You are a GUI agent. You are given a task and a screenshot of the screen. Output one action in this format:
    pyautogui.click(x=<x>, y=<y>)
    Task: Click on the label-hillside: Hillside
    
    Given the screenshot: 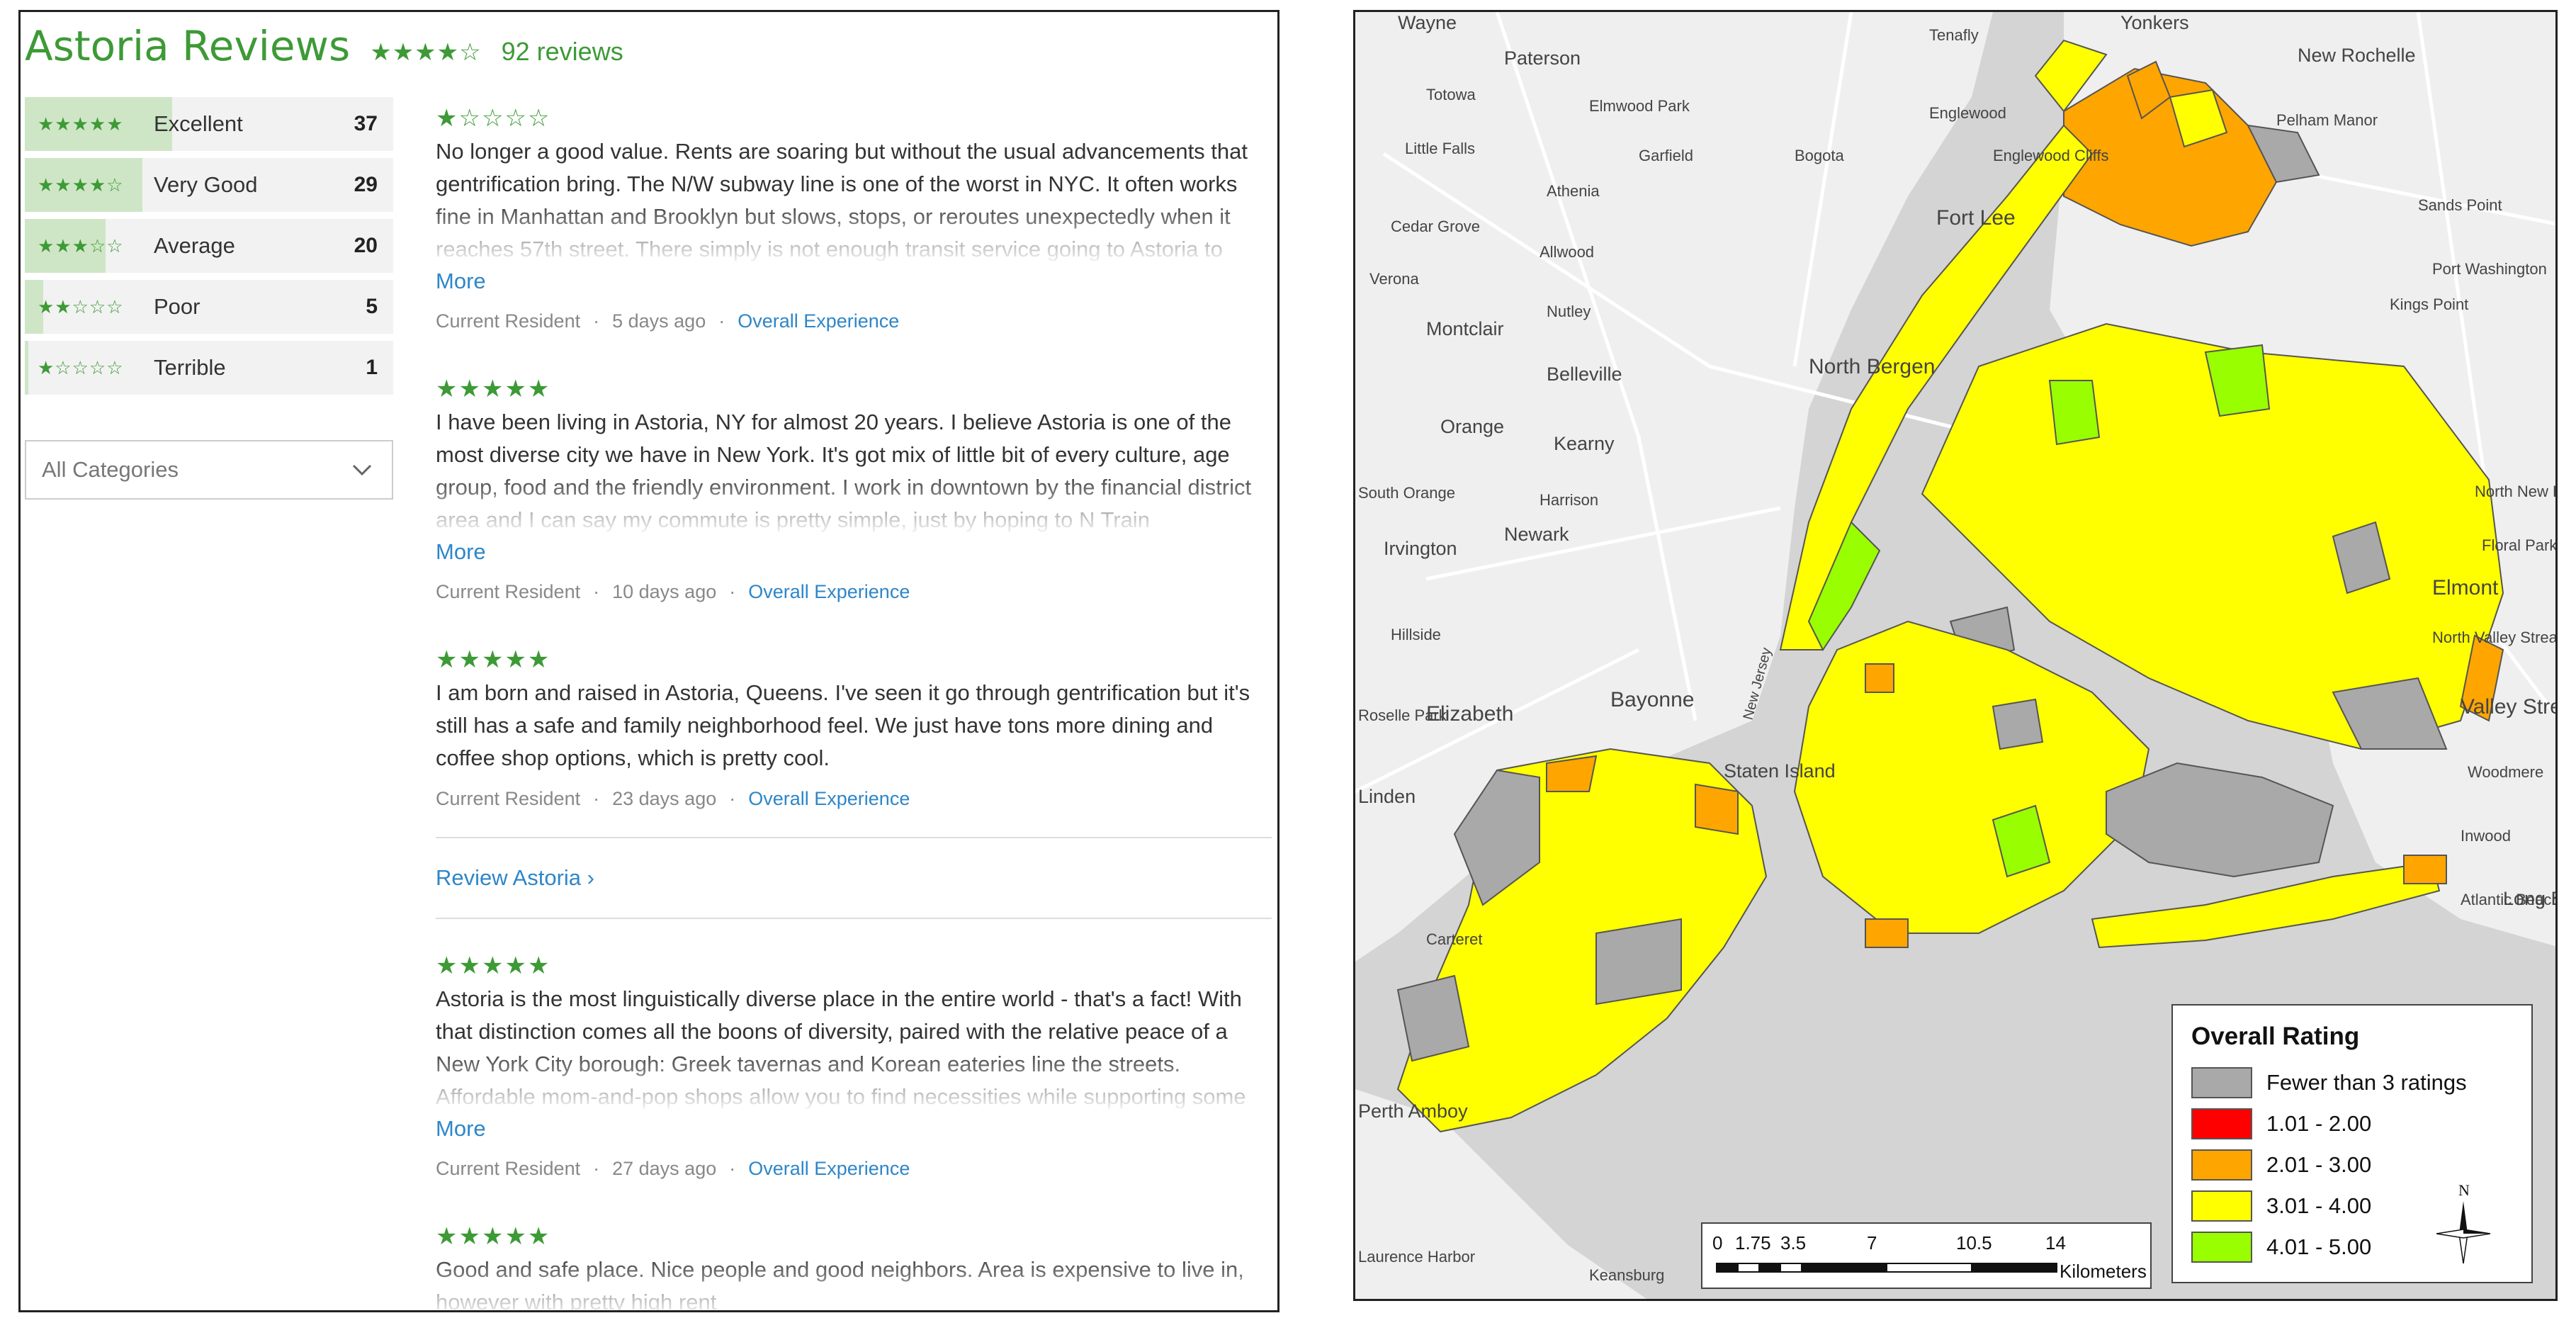 What is the action you would take?
    pyautogui.click(x=1416, y=634)
    